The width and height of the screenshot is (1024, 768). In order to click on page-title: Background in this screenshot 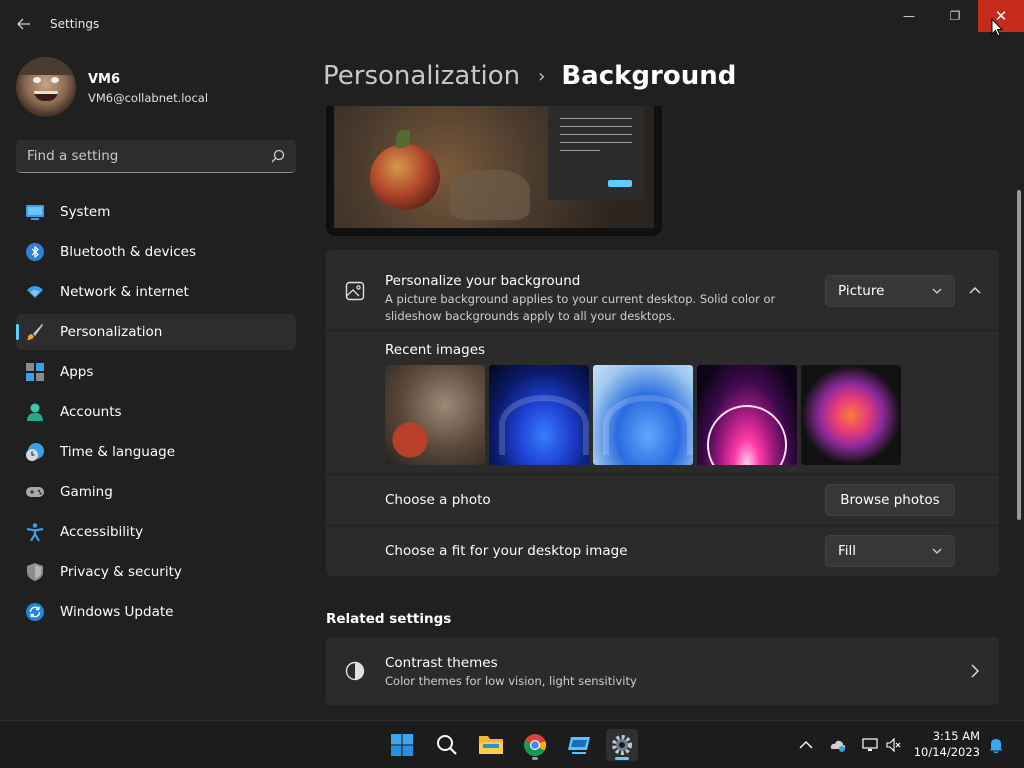, I will do `click(649, 76)`.